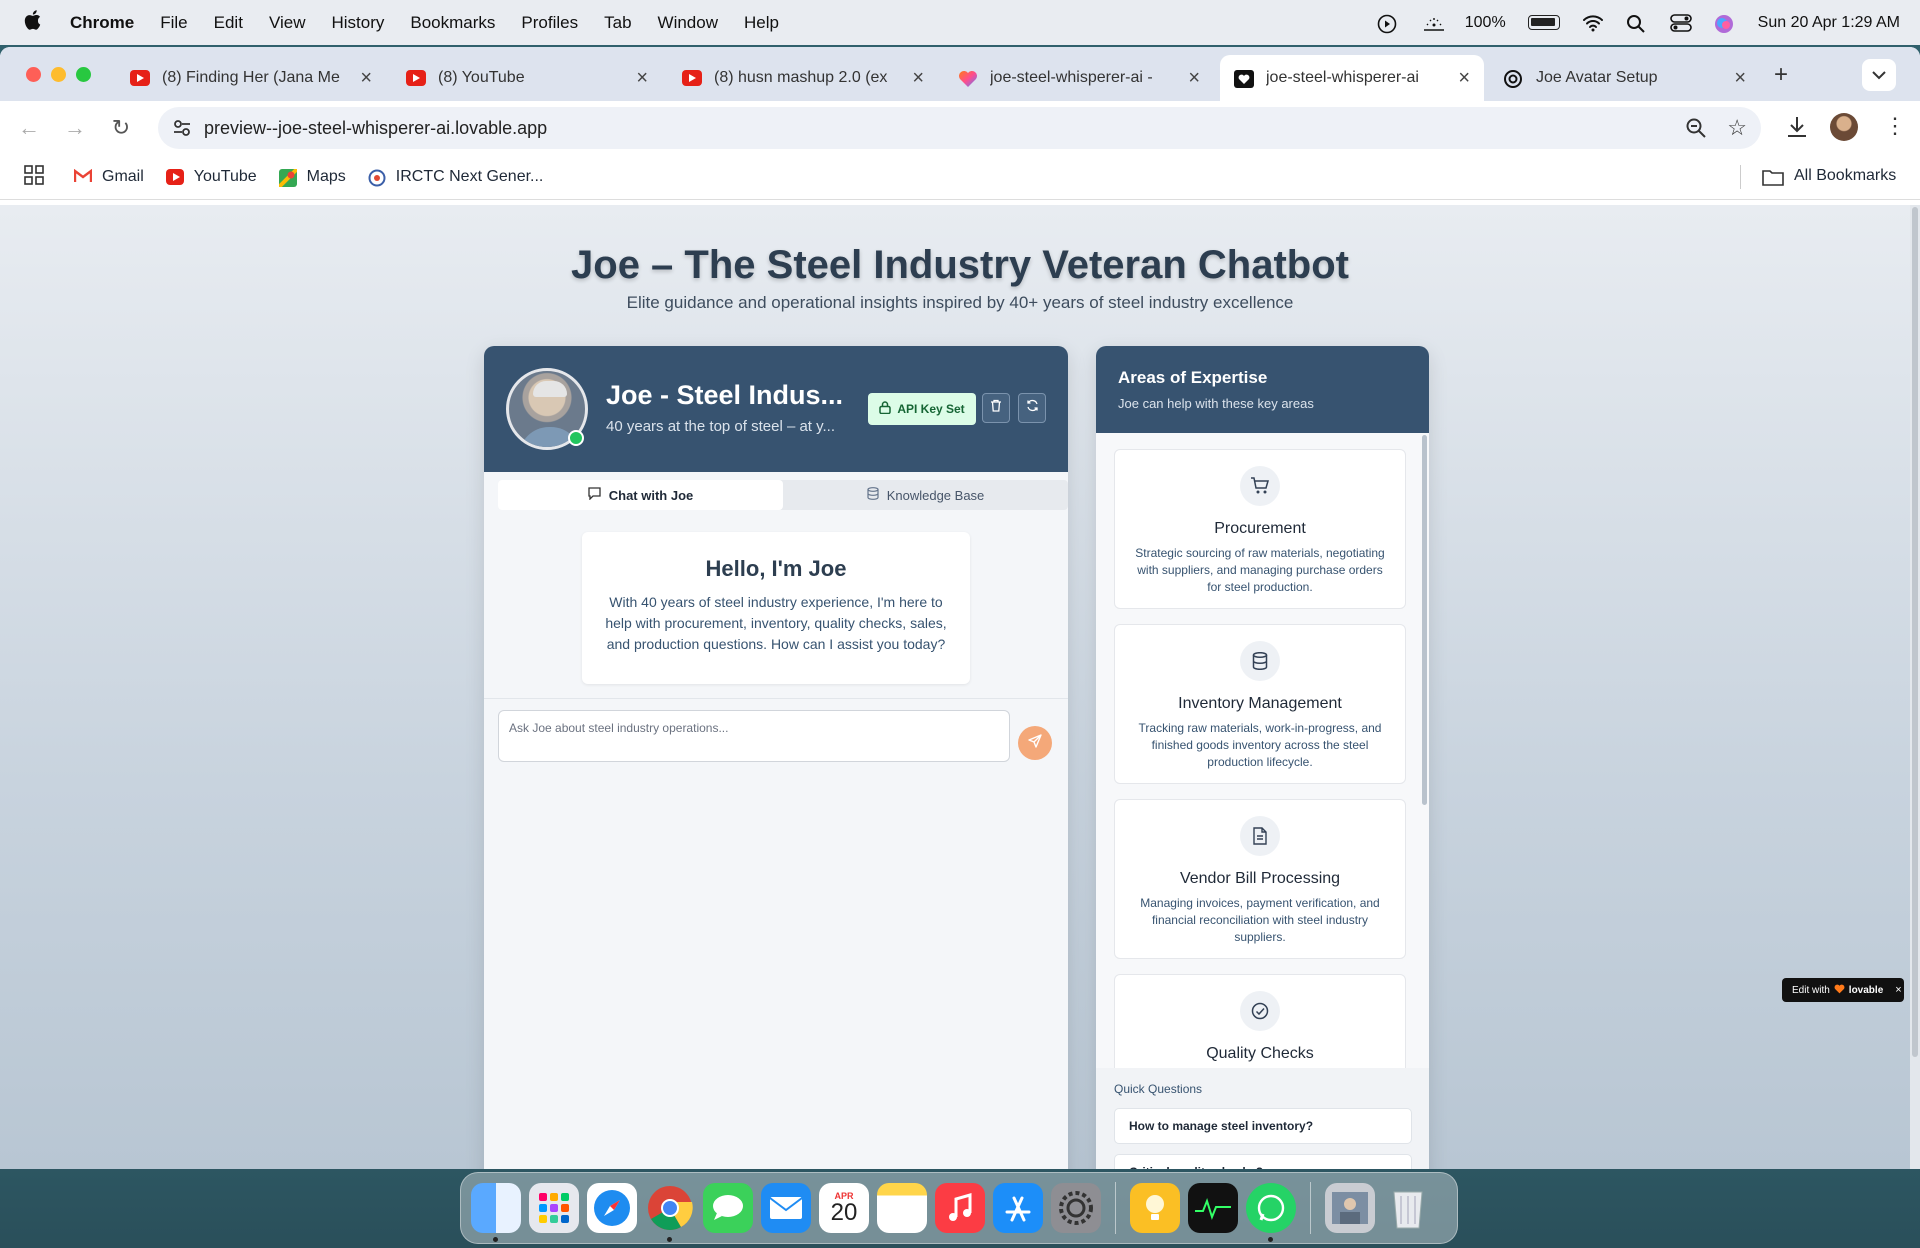 This screenshot has width=1920, height=1248. Describe the element at coordinates (1898, 990) in the screenshot. I see `close-badge-icon: ×` at that location.